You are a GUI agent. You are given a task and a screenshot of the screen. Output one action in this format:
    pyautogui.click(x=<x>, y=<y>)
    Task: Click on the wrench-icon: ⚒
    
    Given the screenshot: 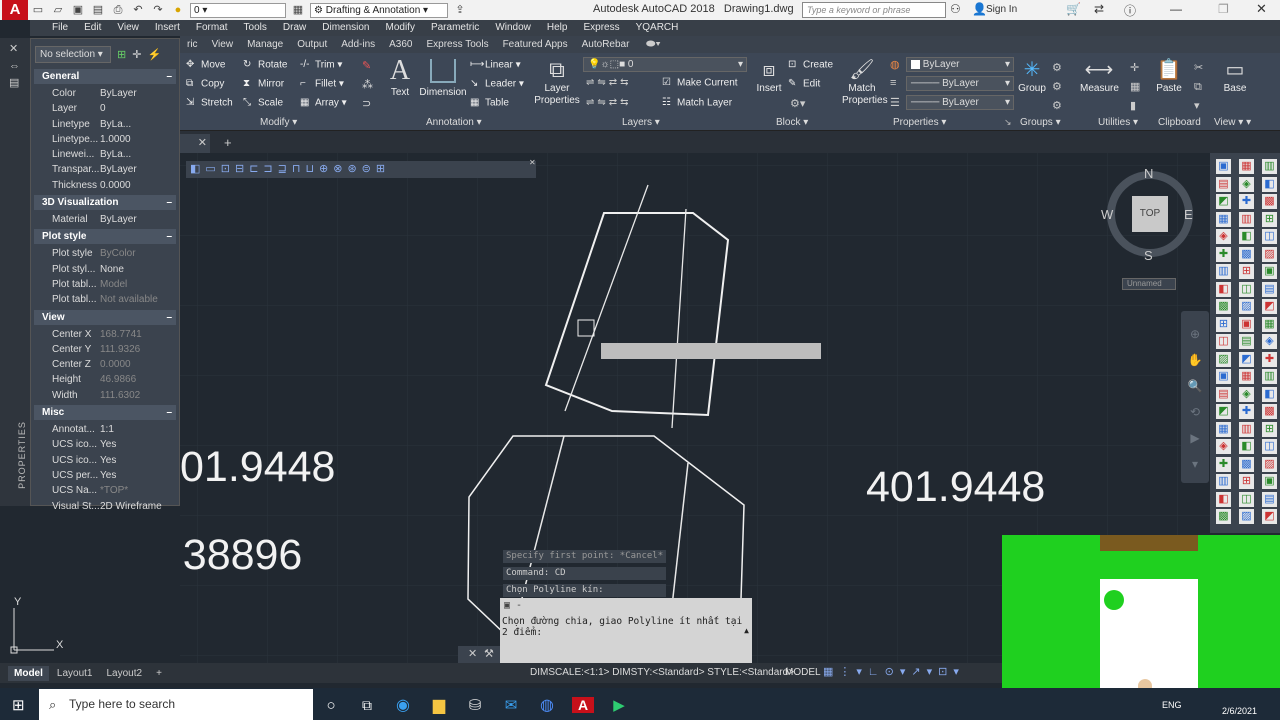 What is the action you would take?
    pyautogui.click(x=489, y=653)
    